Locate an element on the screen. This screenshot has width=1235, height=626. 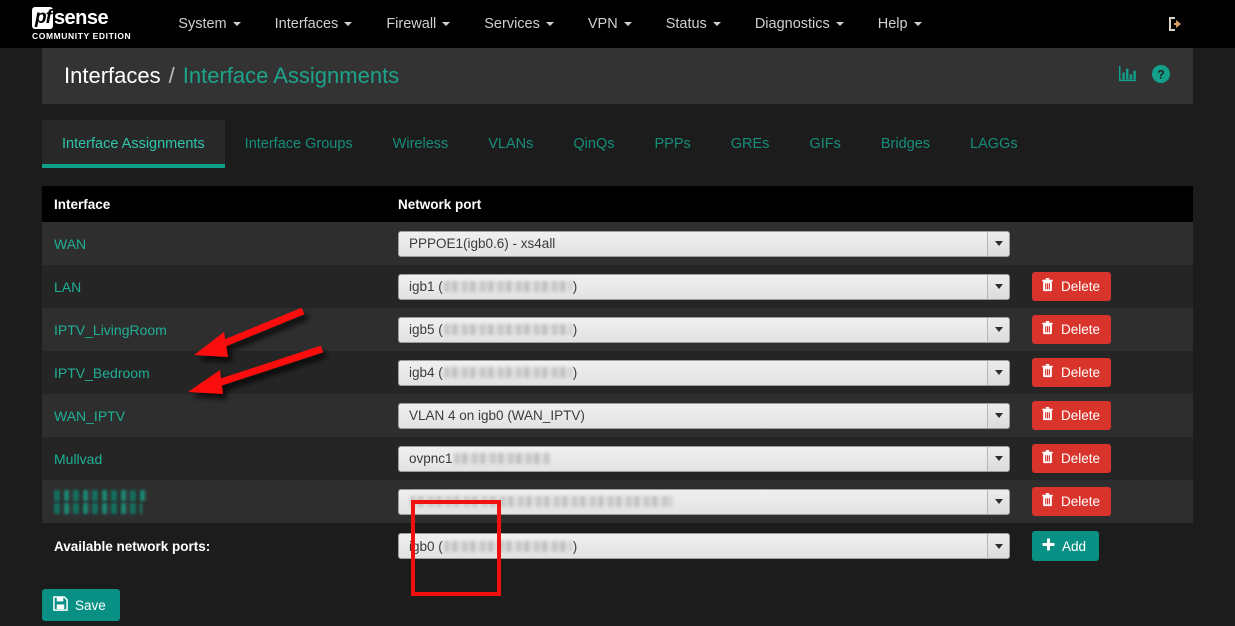
nav-item-diagnostics: Diagnostics is located at coordinates (799, 24).